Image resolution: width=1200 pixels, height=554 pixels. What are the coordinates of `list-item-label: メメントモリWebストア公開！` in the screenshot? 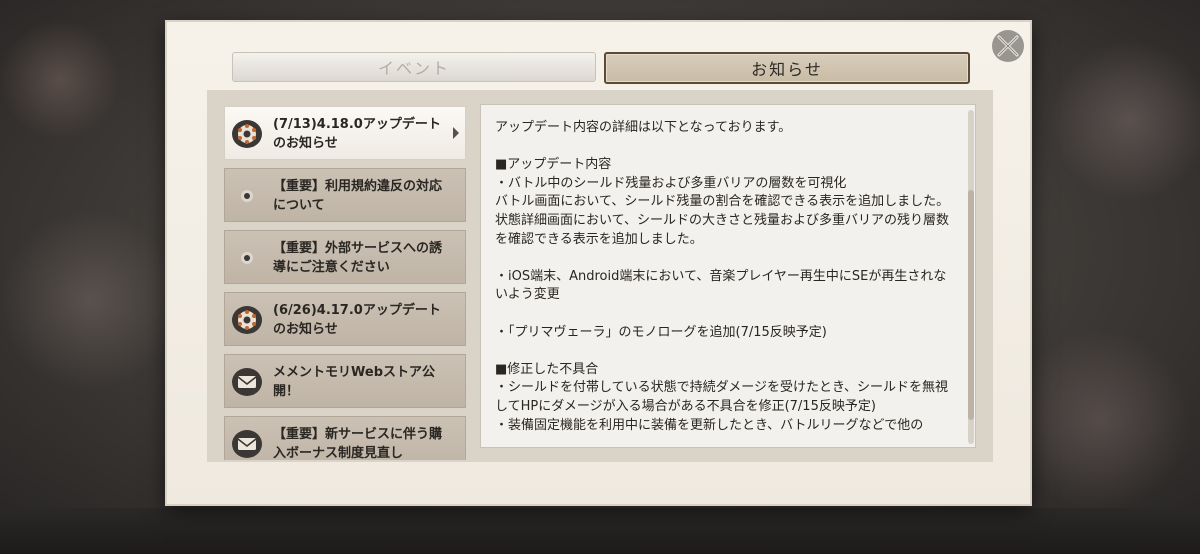 It's located at (354, 382).